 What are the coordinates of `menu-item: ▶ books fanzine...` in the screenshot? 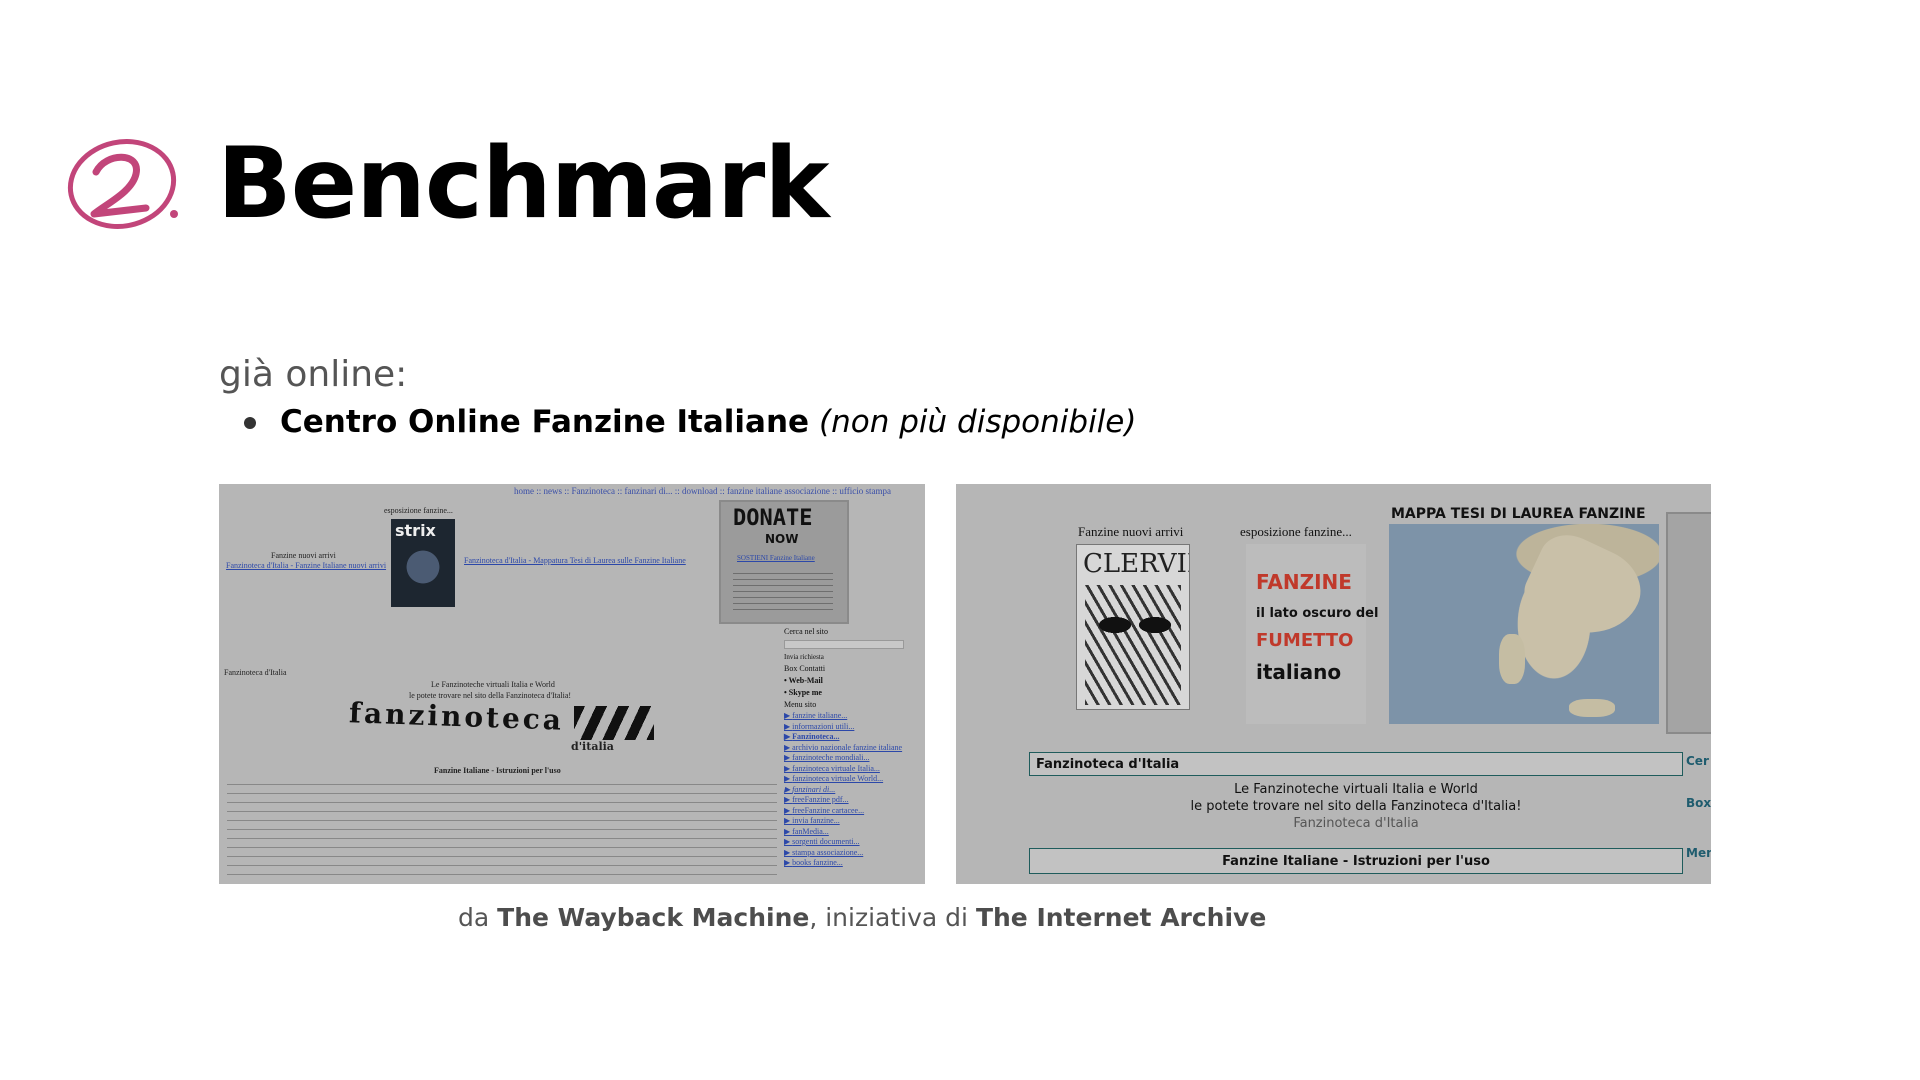 It's located at (854, 863).